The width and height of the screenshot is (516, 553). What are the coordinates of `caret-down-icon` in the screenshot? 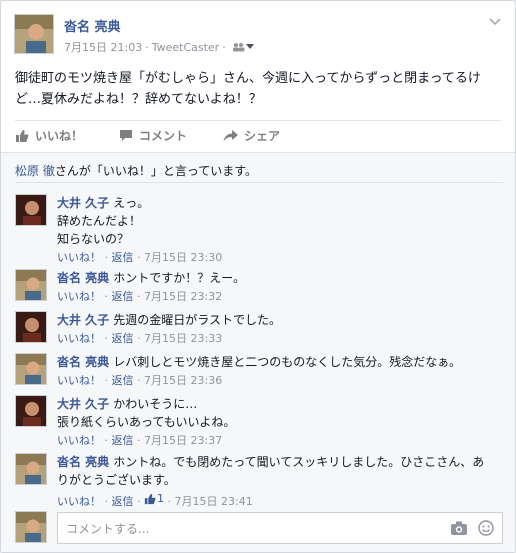 It's located at (249, 46).